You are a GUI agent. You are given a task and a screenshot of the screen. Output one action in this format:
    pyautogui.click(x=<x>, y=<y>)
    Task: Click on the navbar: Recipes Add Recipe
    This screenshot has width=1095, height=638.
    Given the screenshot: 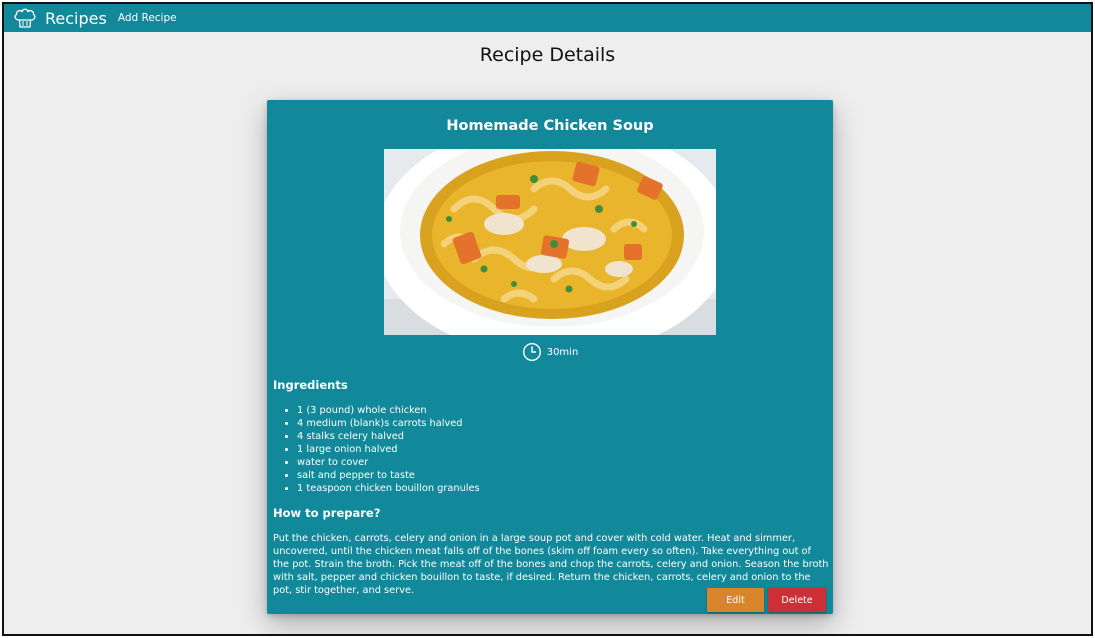 What is the action you would take?
    pyautogui.click(x=547, y=18)
    